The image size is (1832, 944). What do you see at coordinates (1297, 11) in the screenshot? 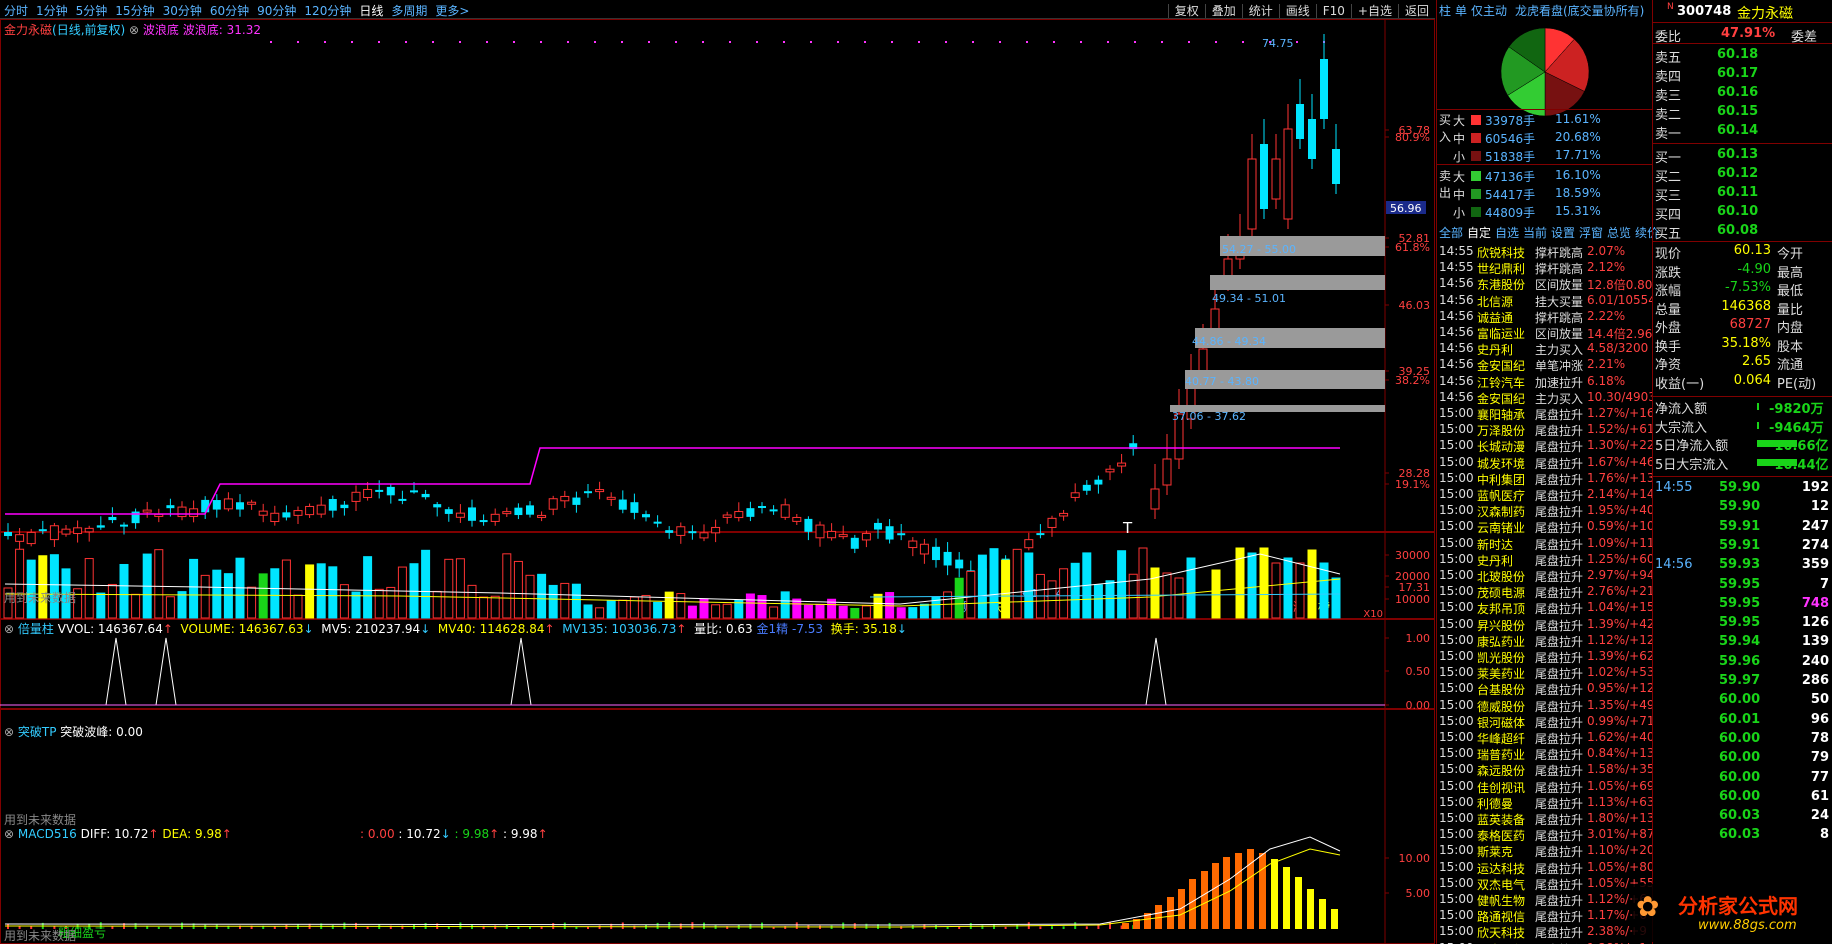
I see `toolbar-button: 画线` at bounding box center [1297, 11].